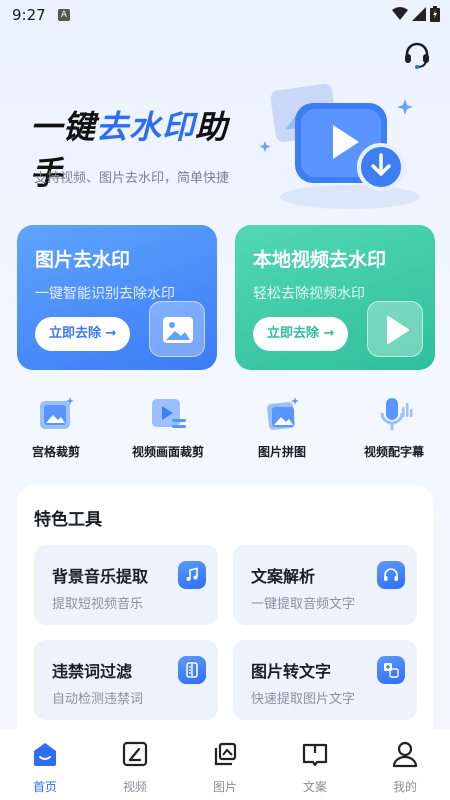 The width and height of the screenshot is (450, 800). Describe the element at coordinates (405, 754) in the screenshot. I see `user-icon` at that location.